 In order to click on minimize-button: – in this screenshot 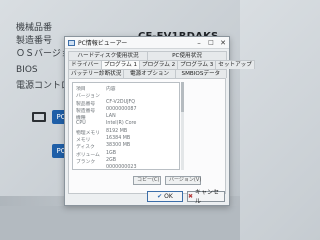, I will do `click(199, 42)`.